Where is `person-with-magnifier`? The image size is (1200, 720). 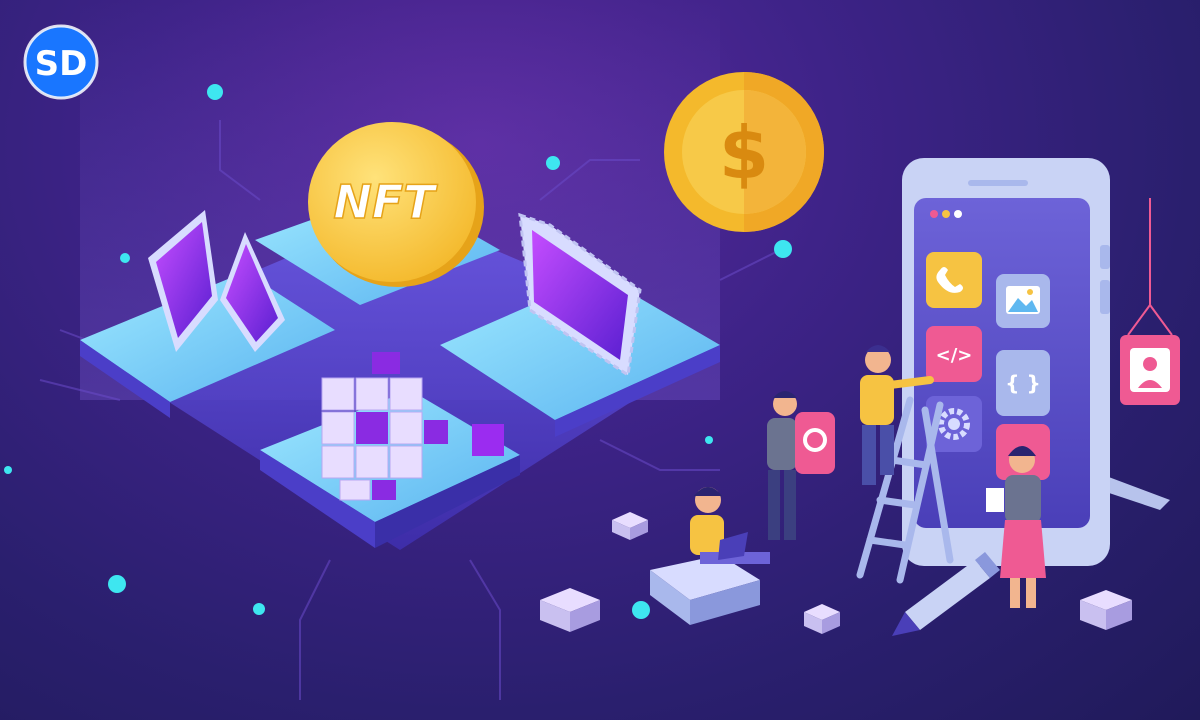
person-with-magnifier is located at coordinates (801, 465).